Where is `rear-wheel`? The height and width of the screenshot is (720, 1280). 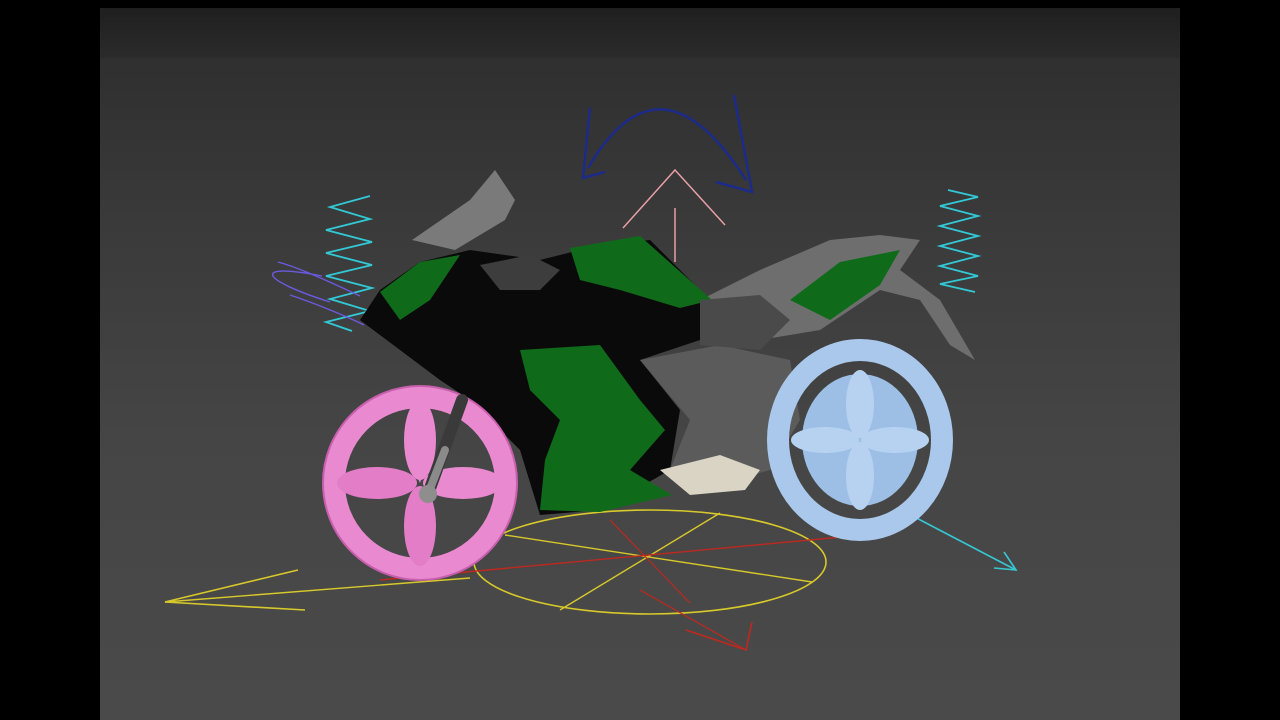
rear-wheel is located at coordinates (860, 440).